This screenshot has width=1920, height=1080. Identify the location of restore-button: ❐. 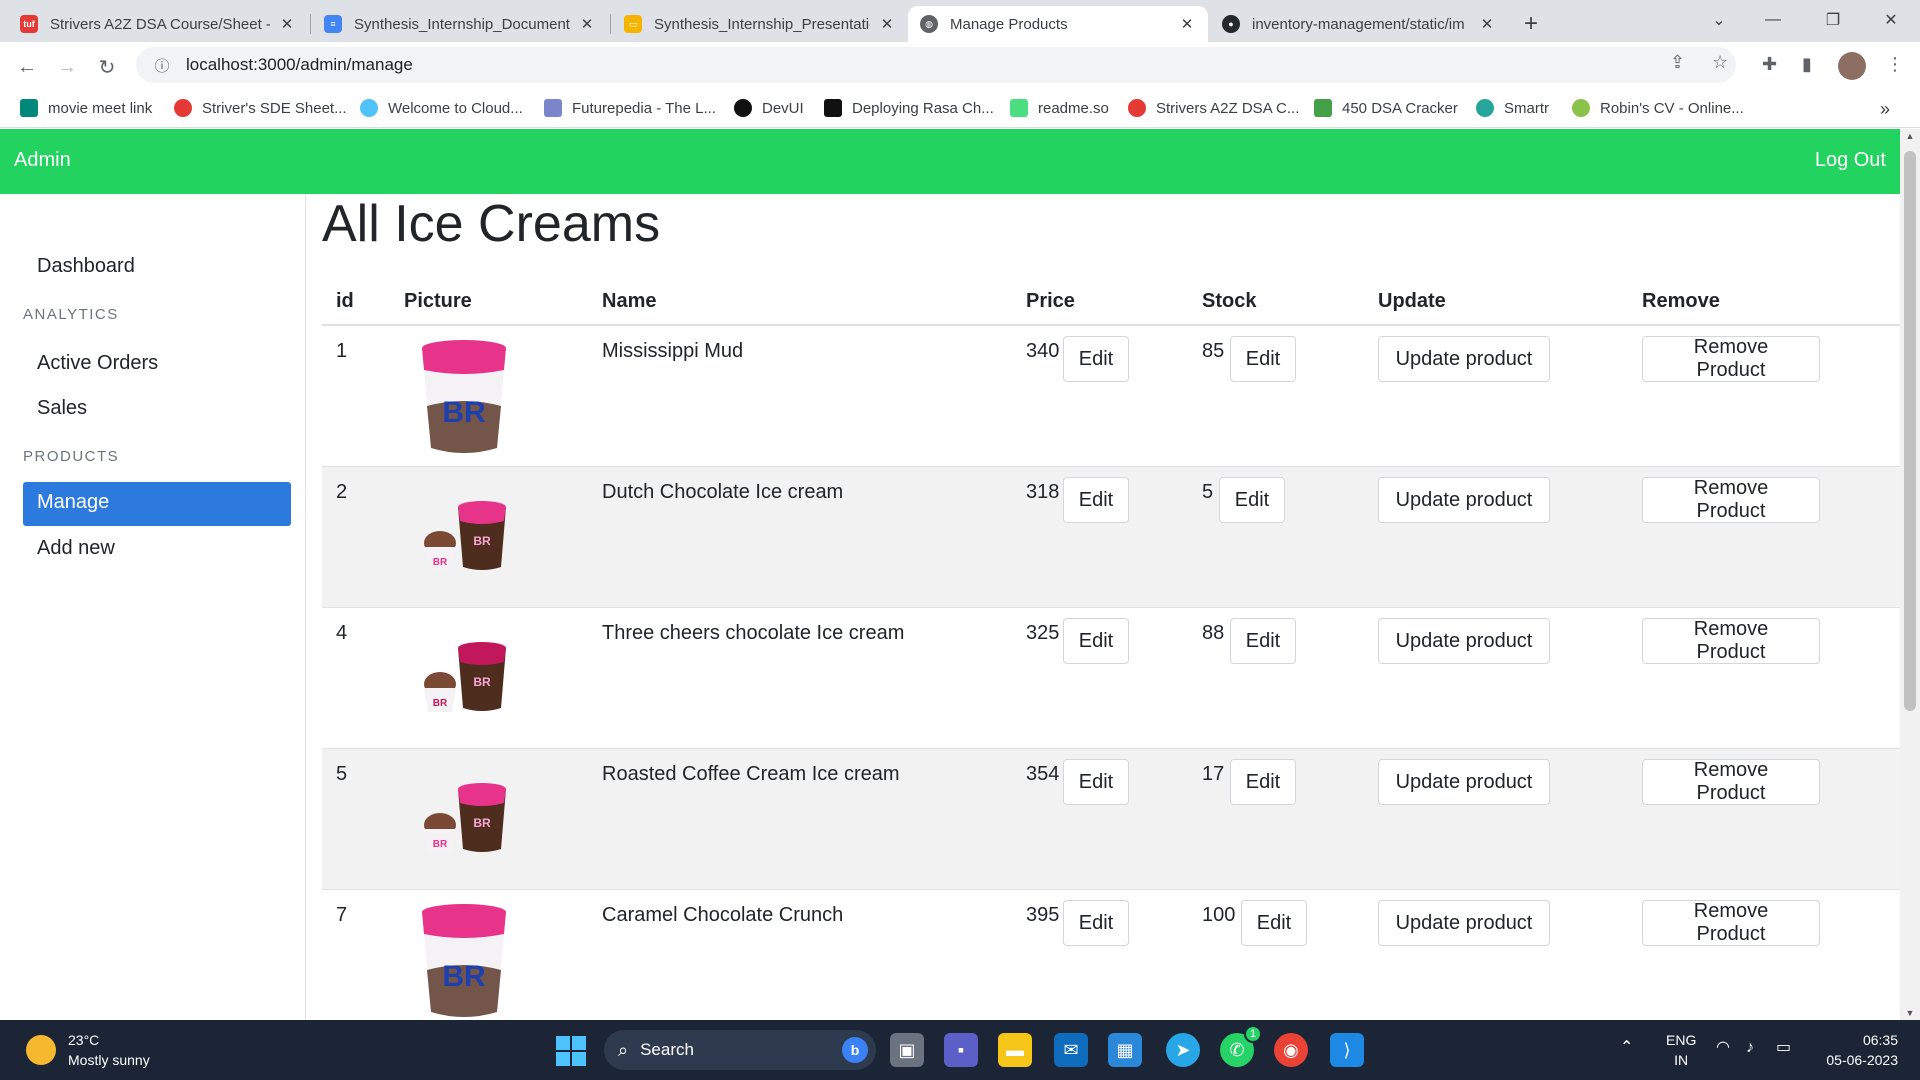
(1833, 20).